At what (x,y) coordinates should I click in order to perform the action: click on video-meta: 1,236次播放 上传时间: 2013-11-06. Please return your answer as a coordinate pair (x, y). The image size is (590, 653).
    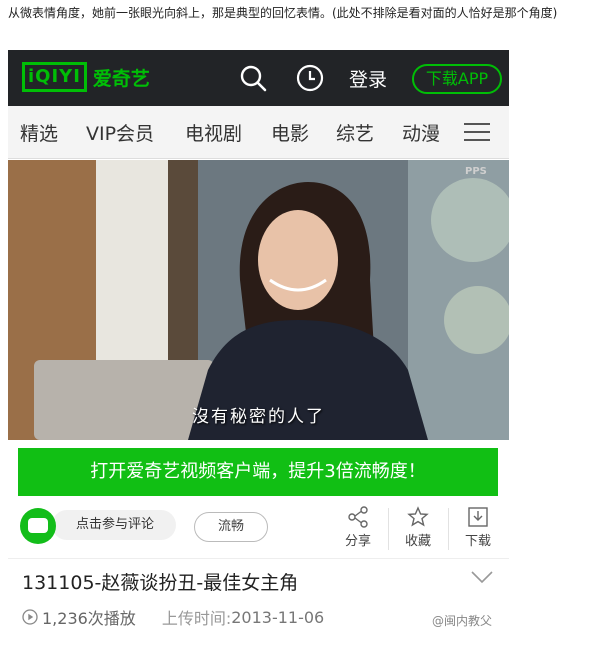
    Looking at the image, I should click on (173, 617).